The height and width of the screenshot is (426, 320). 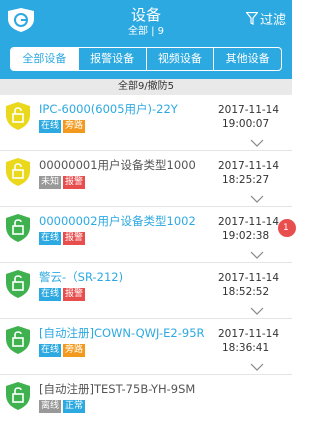 What do you see at coordinates (246, 348) in the screenshot?
I see `device-time: 18:36:41` at bounding box center [246, 348].